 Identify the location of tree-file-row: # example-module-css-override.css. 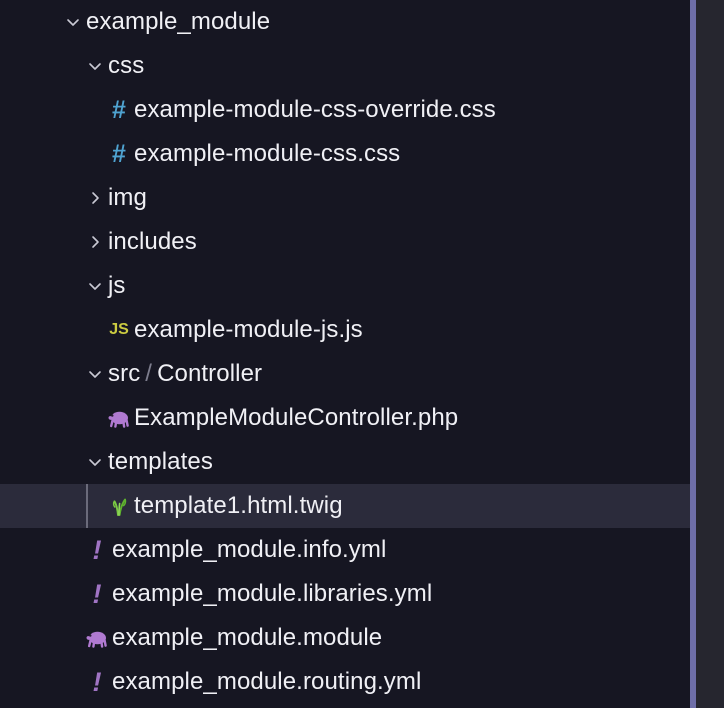
(345, 110).